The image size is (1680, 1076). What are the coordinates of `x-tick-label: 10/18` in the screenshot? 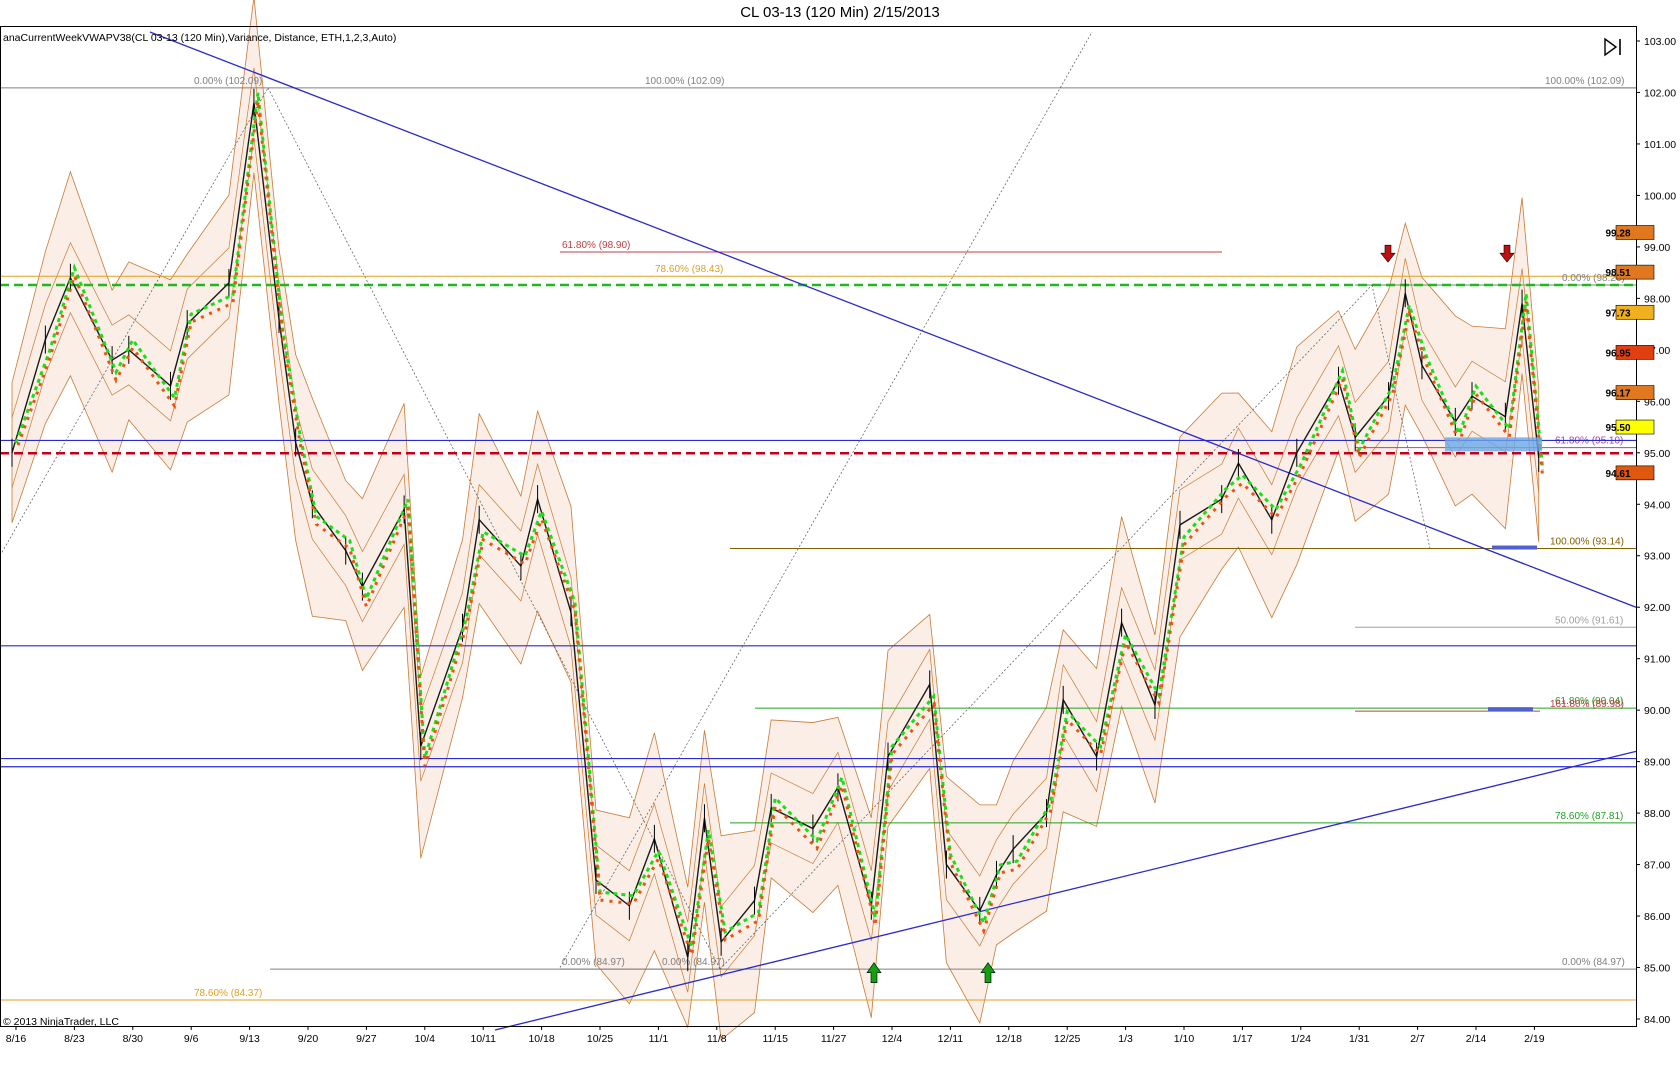 It's located at (541, 1039).